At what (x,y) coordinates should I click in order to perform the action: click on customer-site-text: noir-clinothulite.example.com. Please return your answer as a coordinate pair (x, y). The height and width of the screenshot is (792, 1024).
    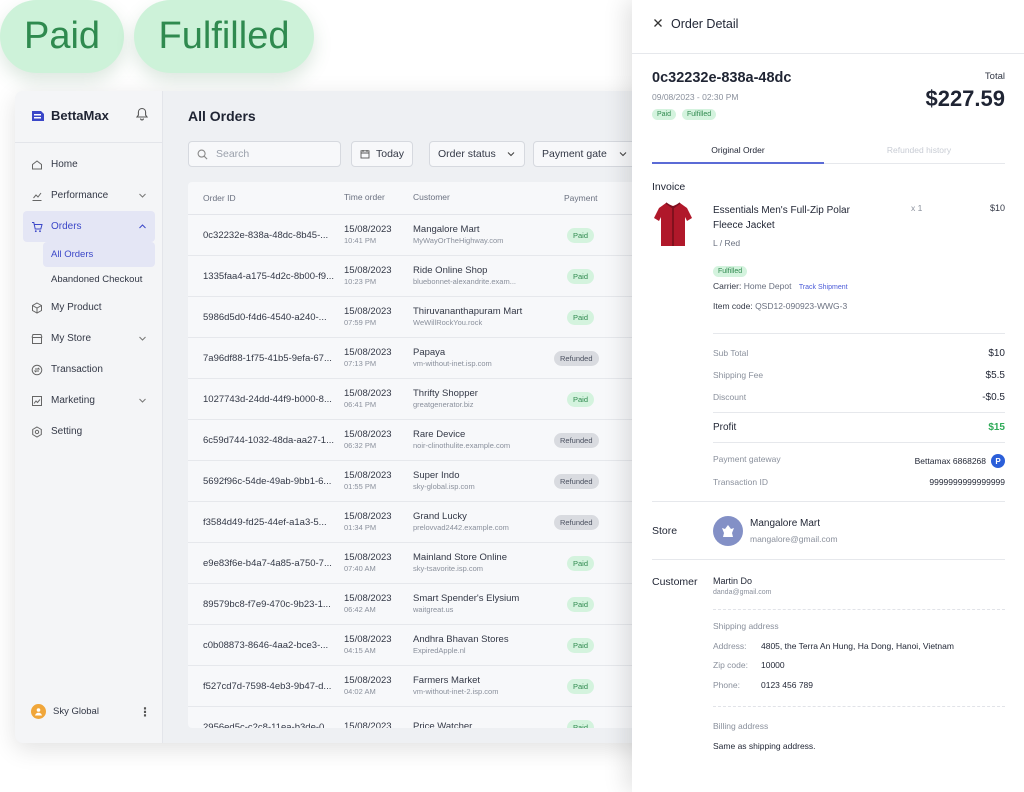
    Looking at the image, I should click on (462, 446).